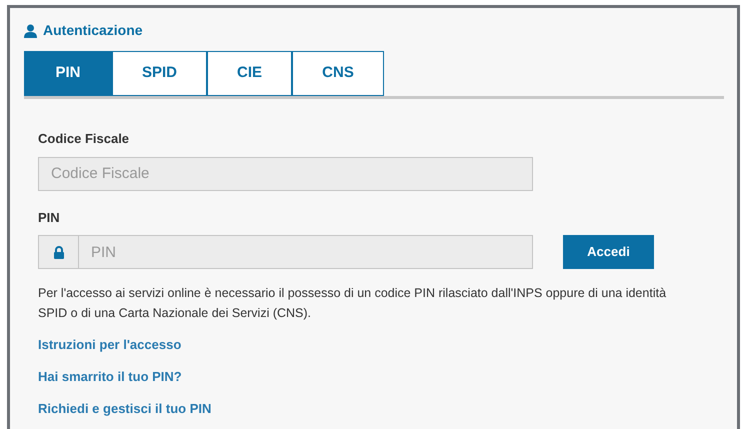 This screenshot has height=429, width=750. Describe the element at coordinates (84, 139) in the screenshot. I see `field-label: Codice Fiscale` at that location.